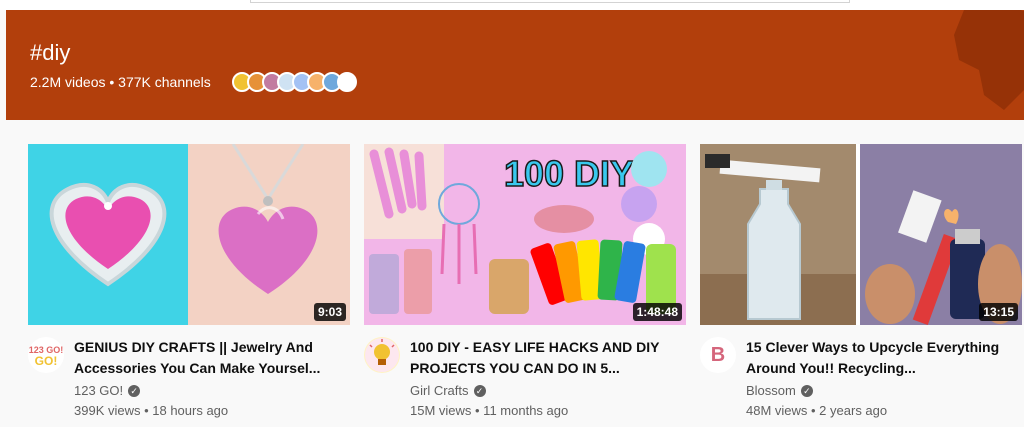  I want to click on video-duration: 13:15, so click(998, 312).